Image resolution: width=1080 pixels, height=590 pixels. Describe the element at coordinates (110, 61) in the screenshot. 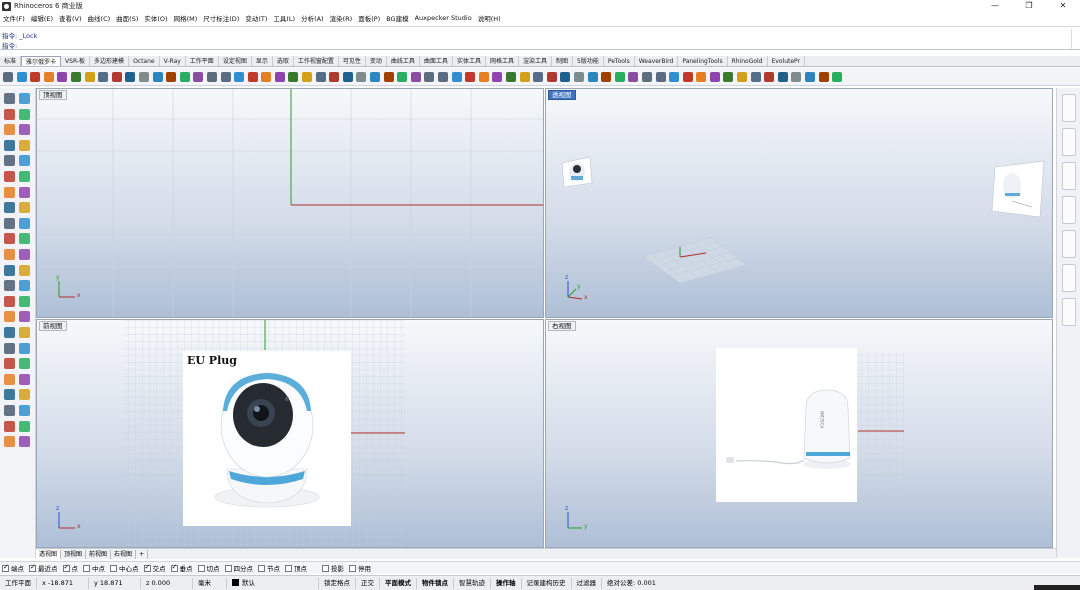

I see `tab-polygon: 多边形建模` at that location.